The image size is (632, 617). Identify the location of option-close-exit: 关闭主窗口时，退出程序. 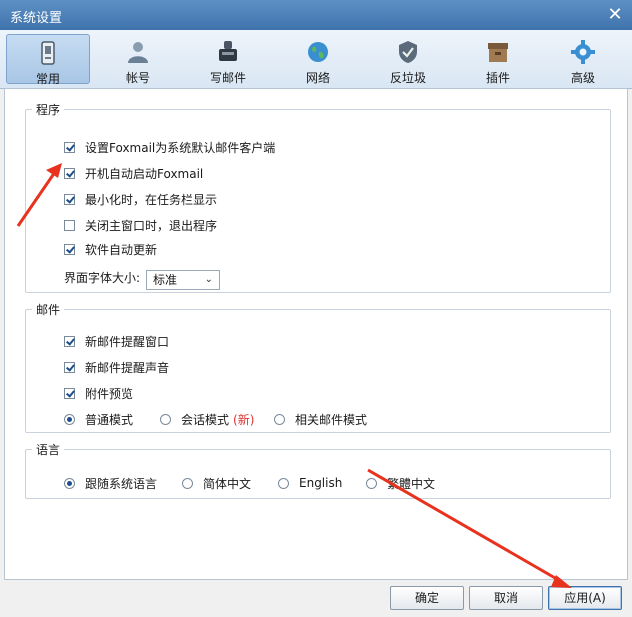
(140, 225).